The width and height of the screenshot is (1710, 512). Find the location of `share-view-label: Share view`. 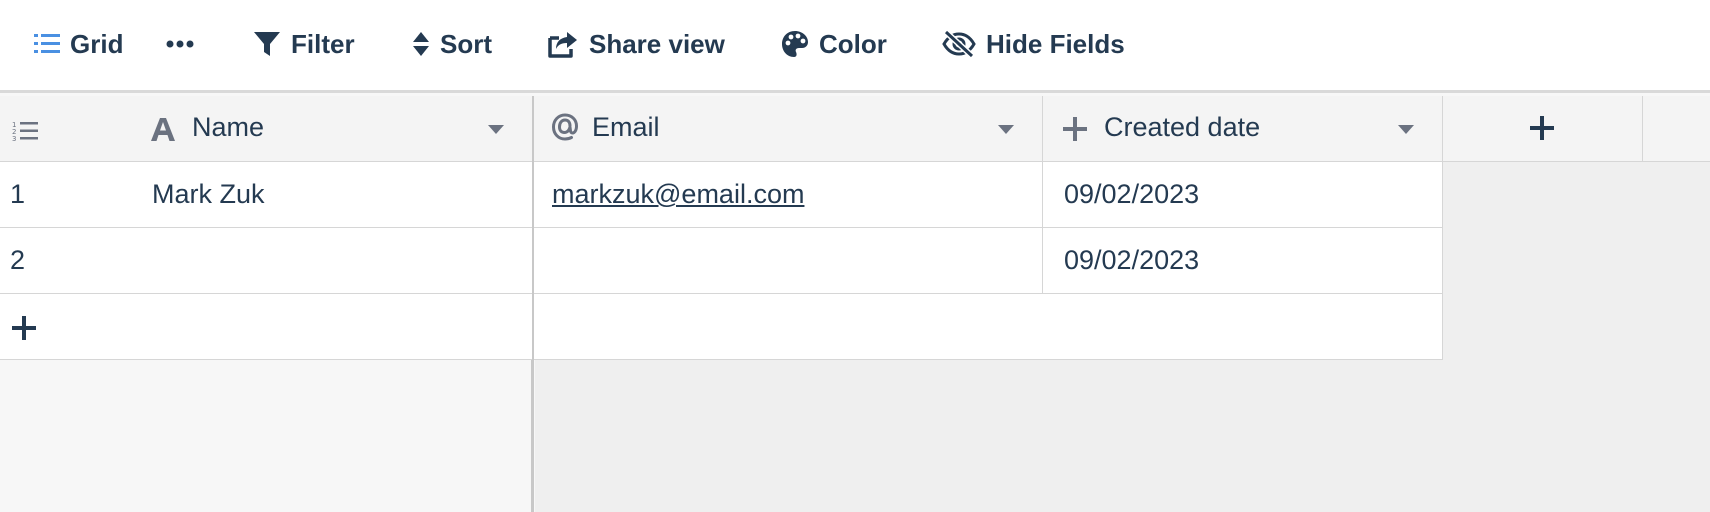

share-view-label: Share view is located at coordinates (657, 43).